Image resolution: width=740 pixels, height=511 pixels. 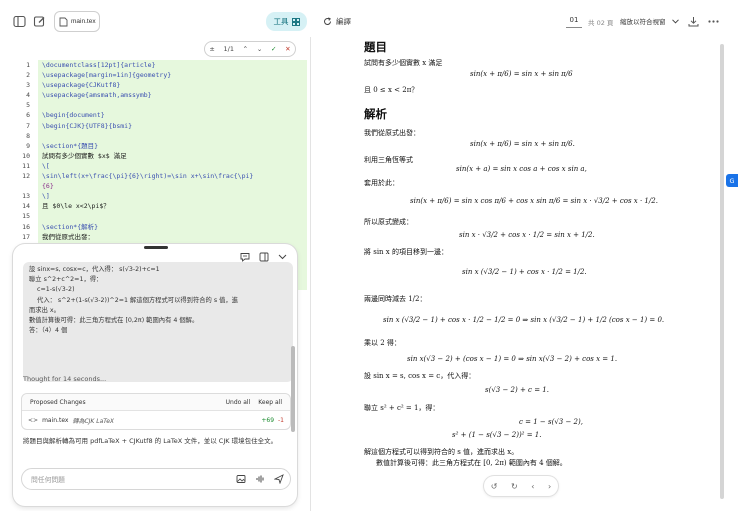 What do you see at coordinates (28, 145) in the screenshot?
I see `line-number: 9` at bounding box center [28, 145].